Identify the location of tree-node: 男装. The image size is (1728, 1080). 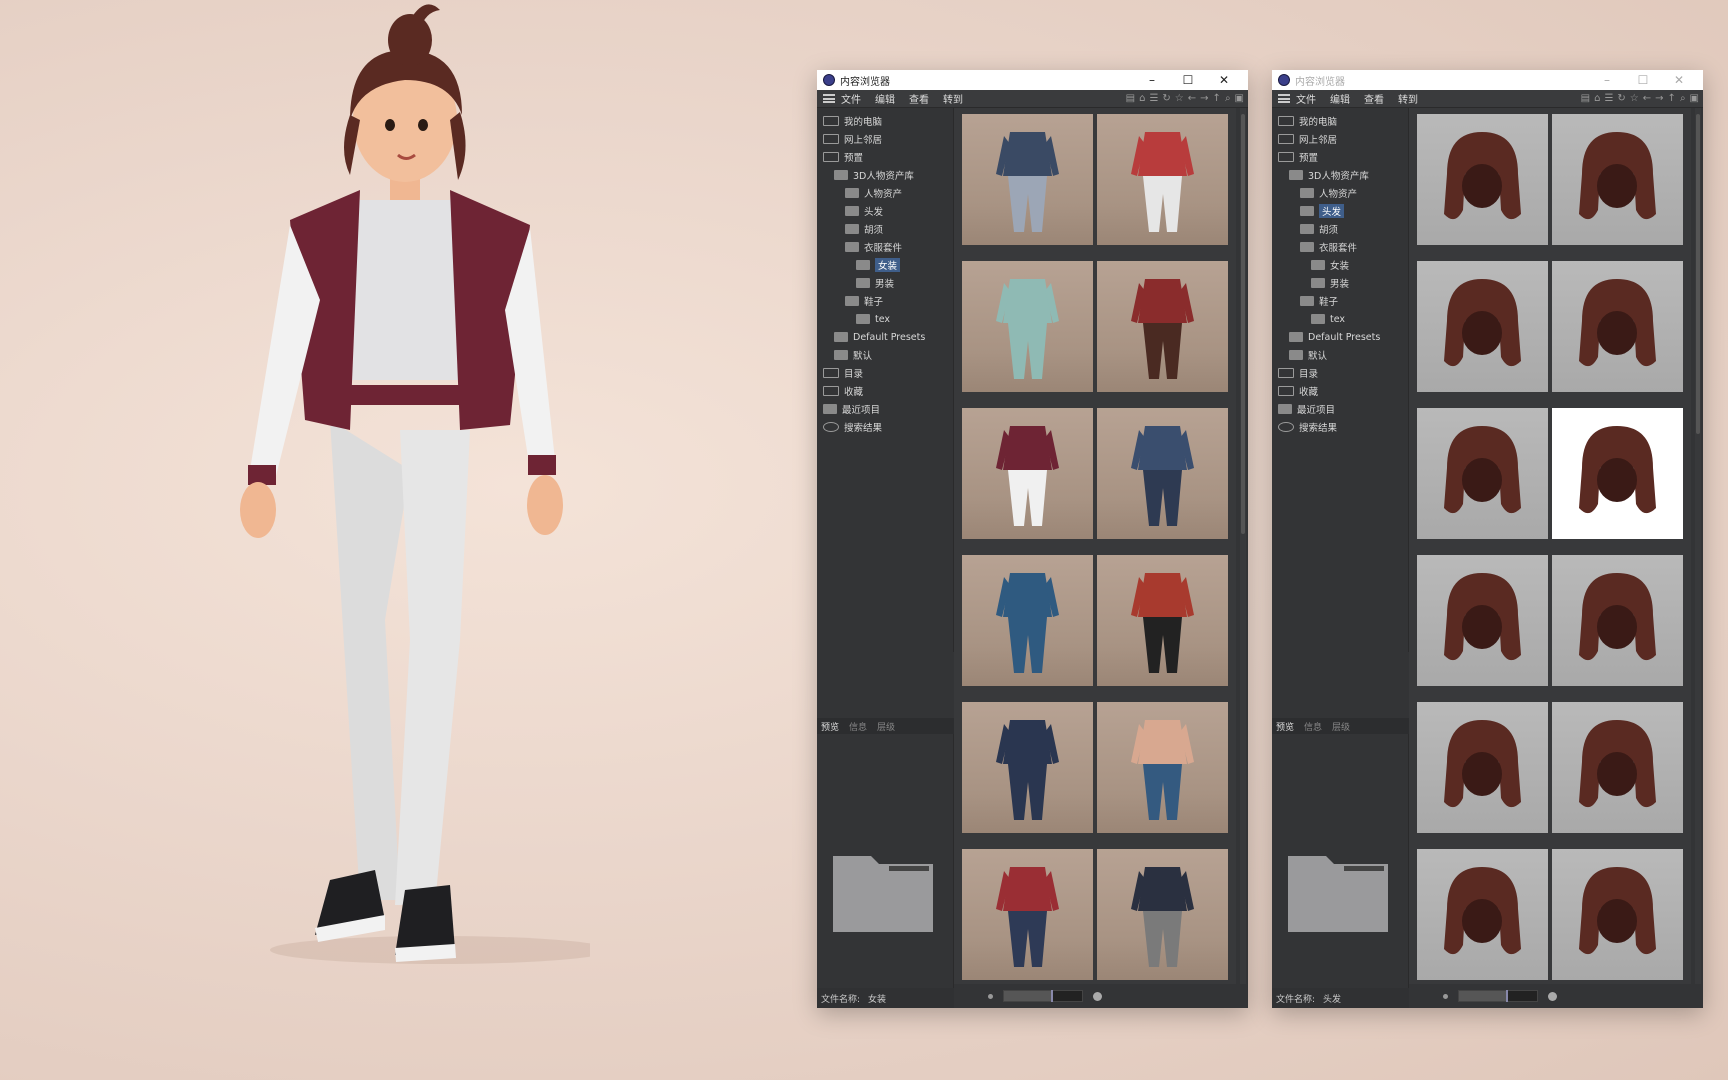
(1340, 283).